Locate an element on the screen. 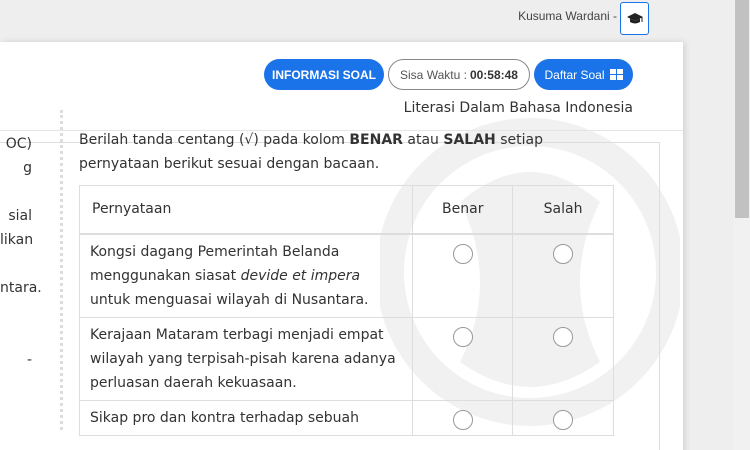  timer-label: Sisa Waktu : is located at coordinates (433, 74).